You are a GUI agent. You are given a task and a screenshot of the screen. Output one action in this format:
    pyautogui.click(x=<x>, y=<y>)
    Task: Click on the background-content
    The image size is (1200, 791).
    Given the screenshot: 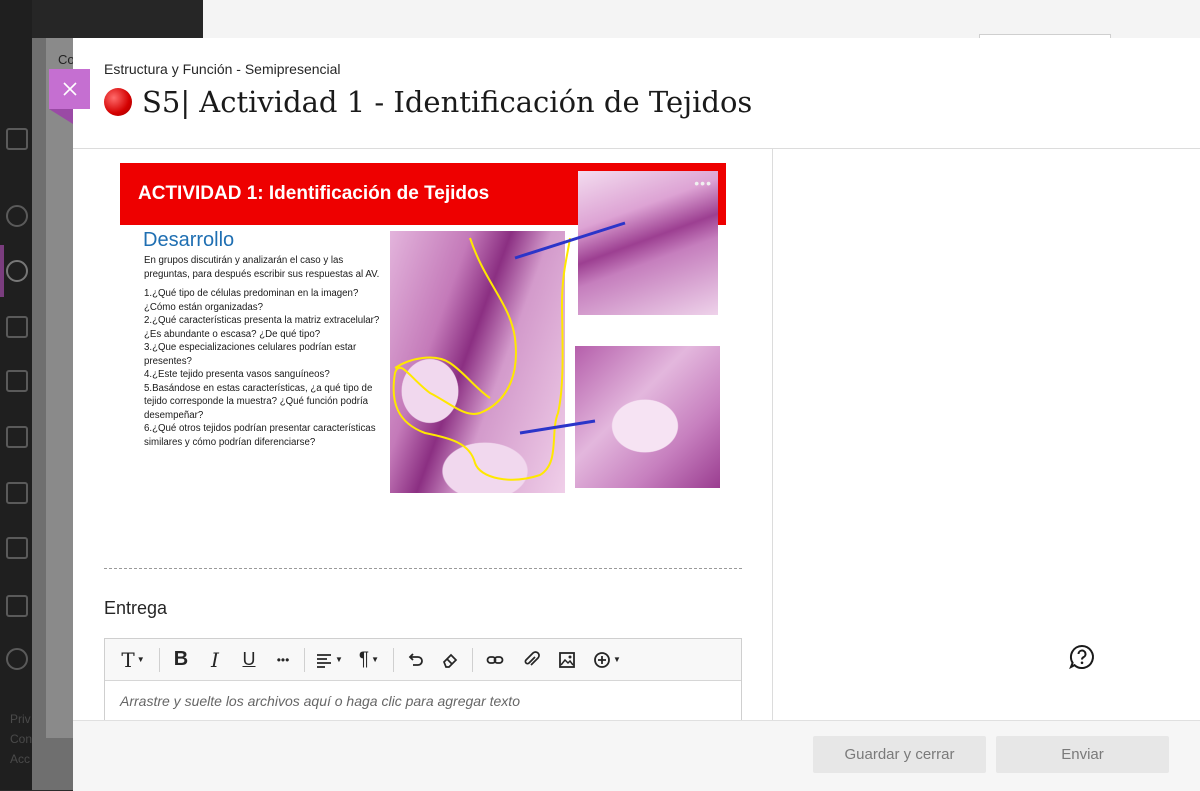 What is the action you would take?
    pyautogui.click(x=59, y=388)
    